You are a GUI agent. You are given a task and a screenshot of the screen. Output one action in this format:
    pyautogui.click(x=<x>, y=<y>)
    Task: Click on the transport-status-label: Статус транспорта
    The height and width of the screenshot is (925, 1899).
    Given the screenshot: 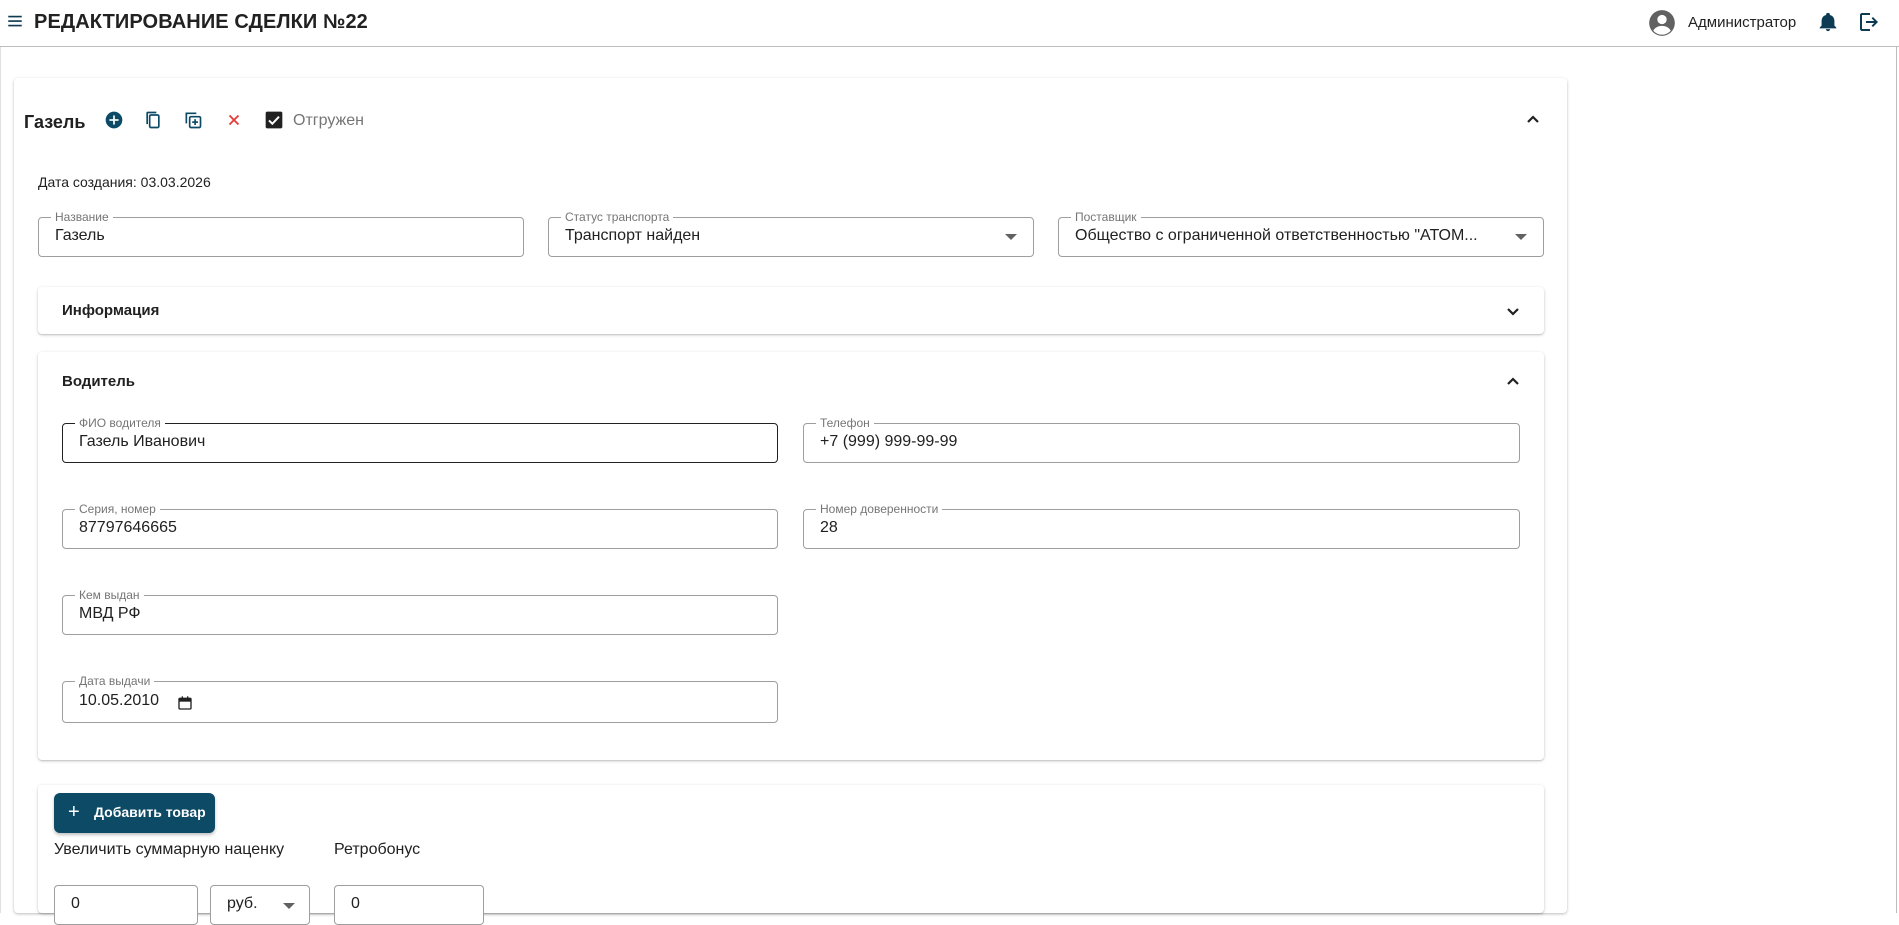 What is the action you would take?
    pyautogui.click(x=617, y=217)
    